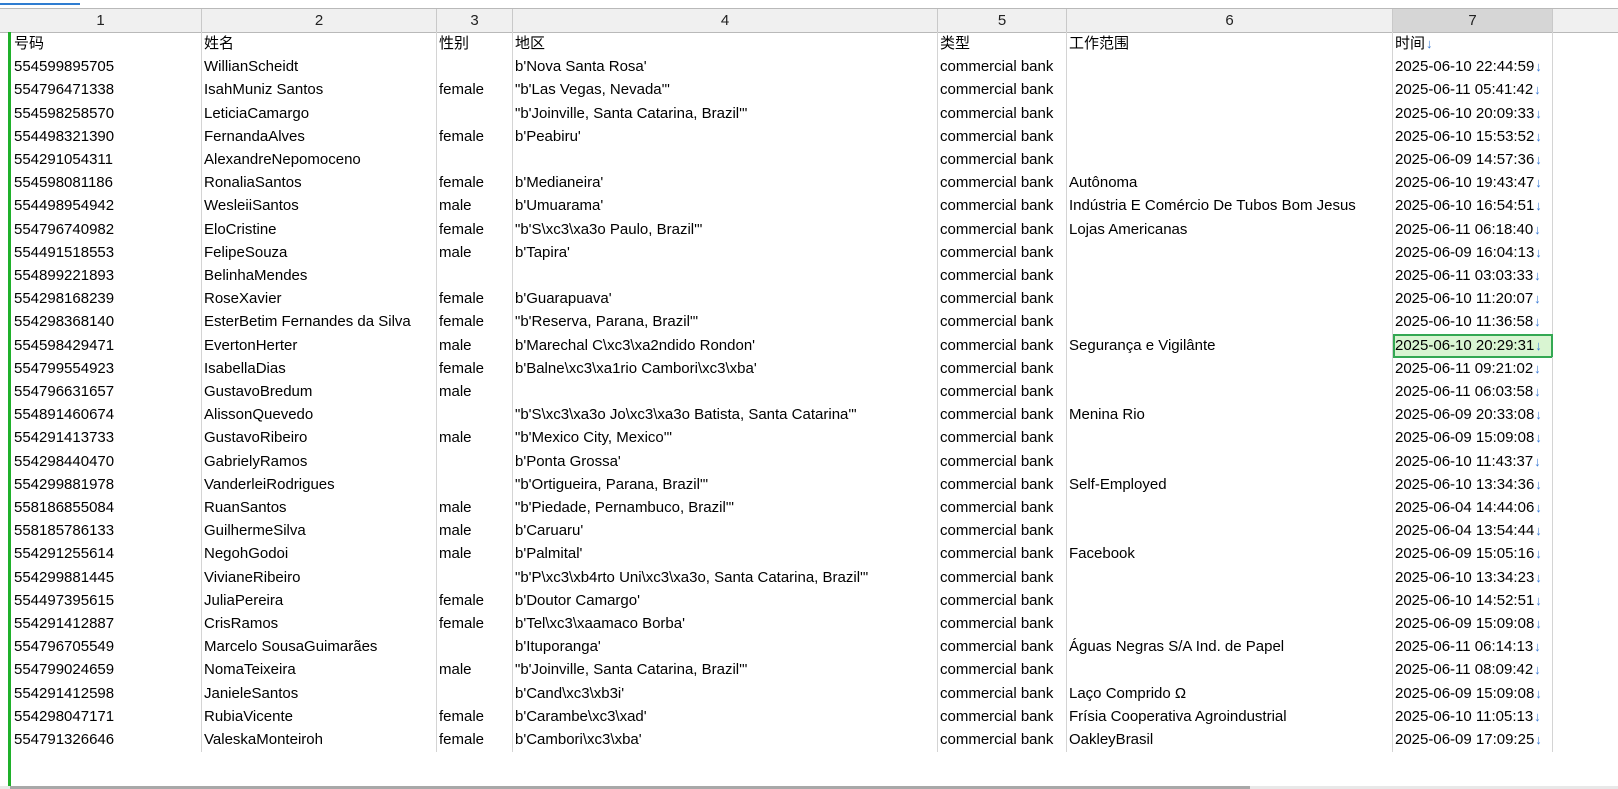  What do you see at coordinates (725, 299) in the screenshot?
I see `table-cell: b'Guarapuava'` at bounding box center [725, 299].